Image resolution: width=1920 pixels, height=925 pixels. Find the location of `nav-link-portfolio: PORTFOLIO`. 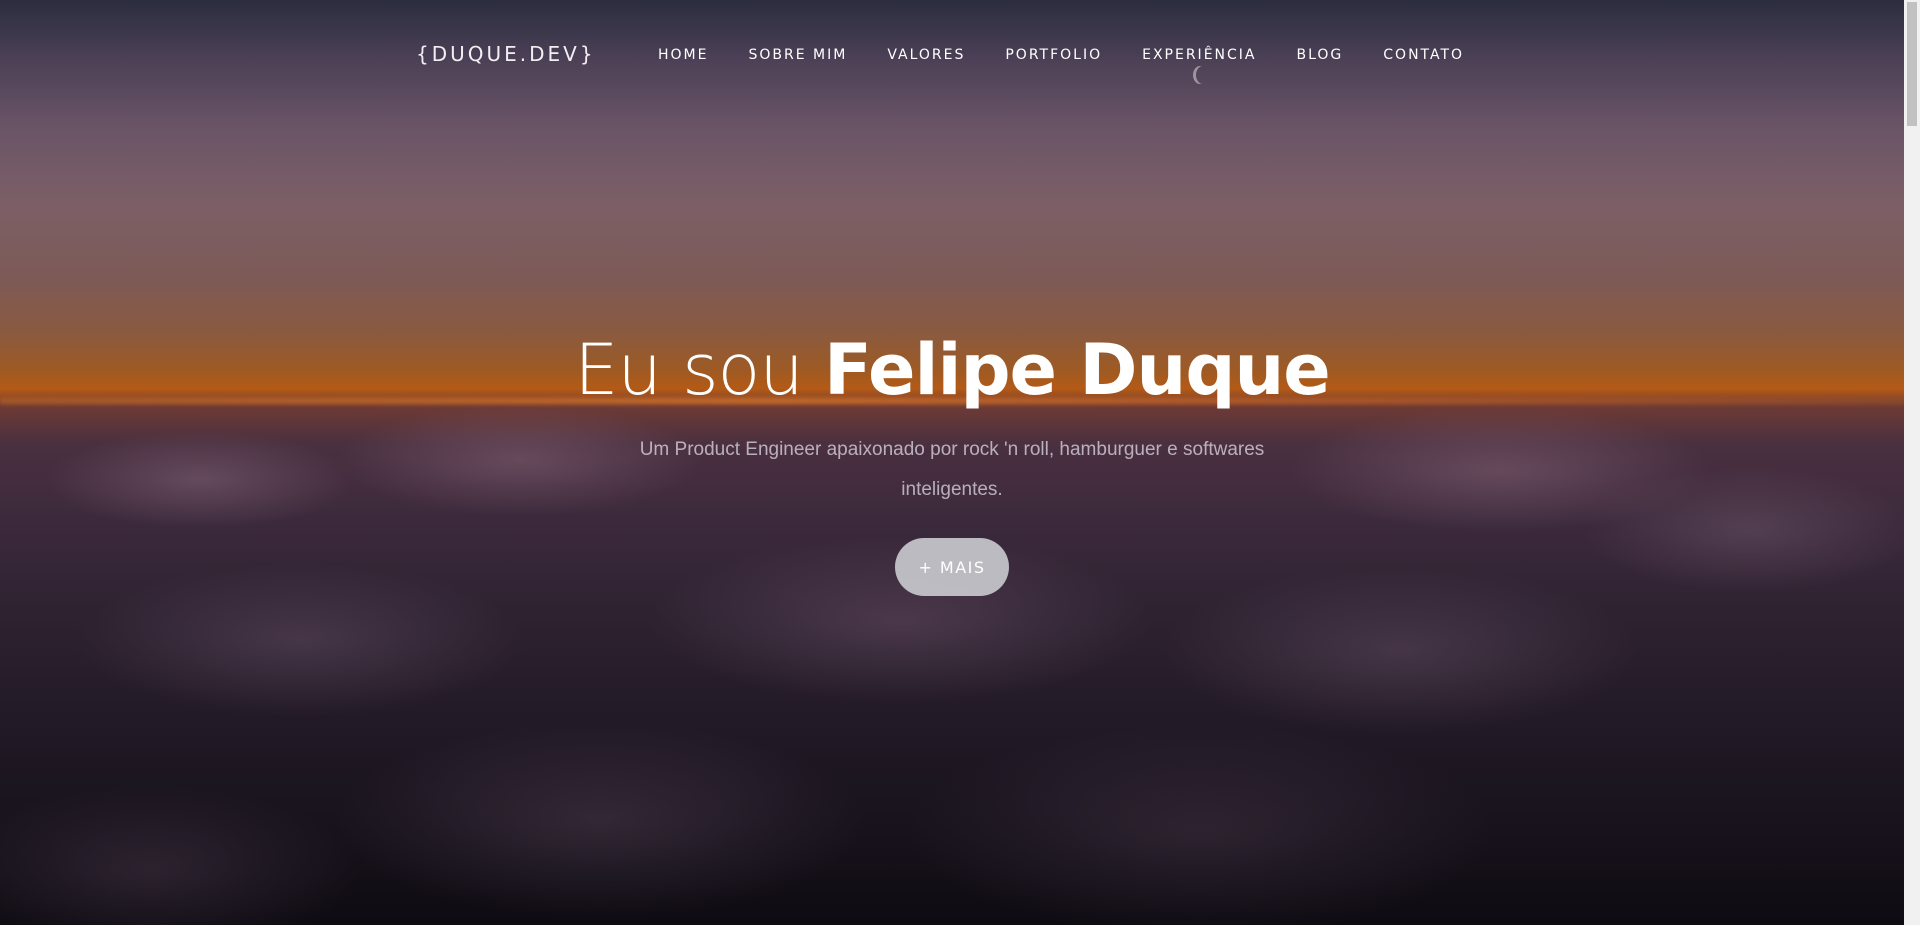

nav-link-portfolio: PORTFOLIO is located at coordinates (1053, 55).